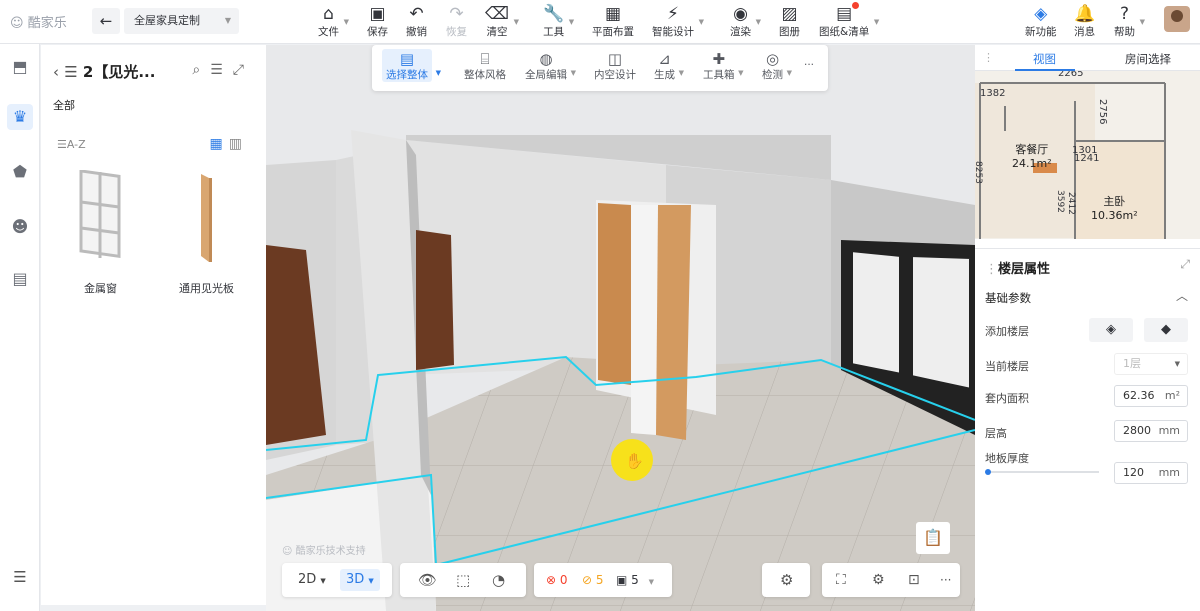  Describe the element at coordinates (1024, 269) in the screenshot. I see `props-title-text: 楼层属性` at that location.